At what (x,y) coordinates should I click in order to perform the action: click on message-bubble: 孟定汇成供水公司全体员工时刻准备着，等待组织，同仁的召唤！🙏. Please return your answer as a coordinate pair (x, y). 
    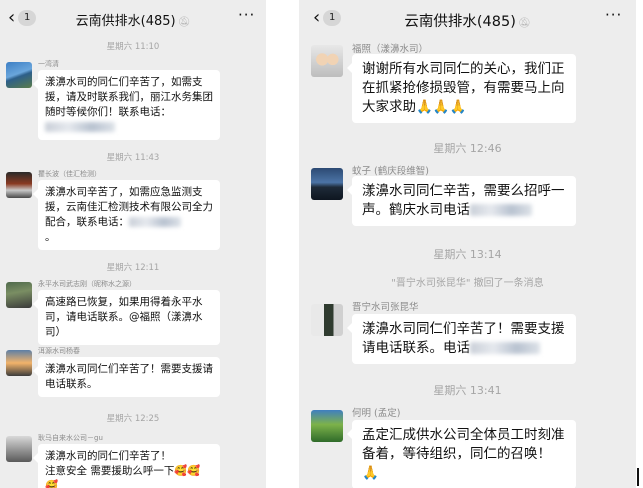
    Looking at the image, I should click on (461, 454).